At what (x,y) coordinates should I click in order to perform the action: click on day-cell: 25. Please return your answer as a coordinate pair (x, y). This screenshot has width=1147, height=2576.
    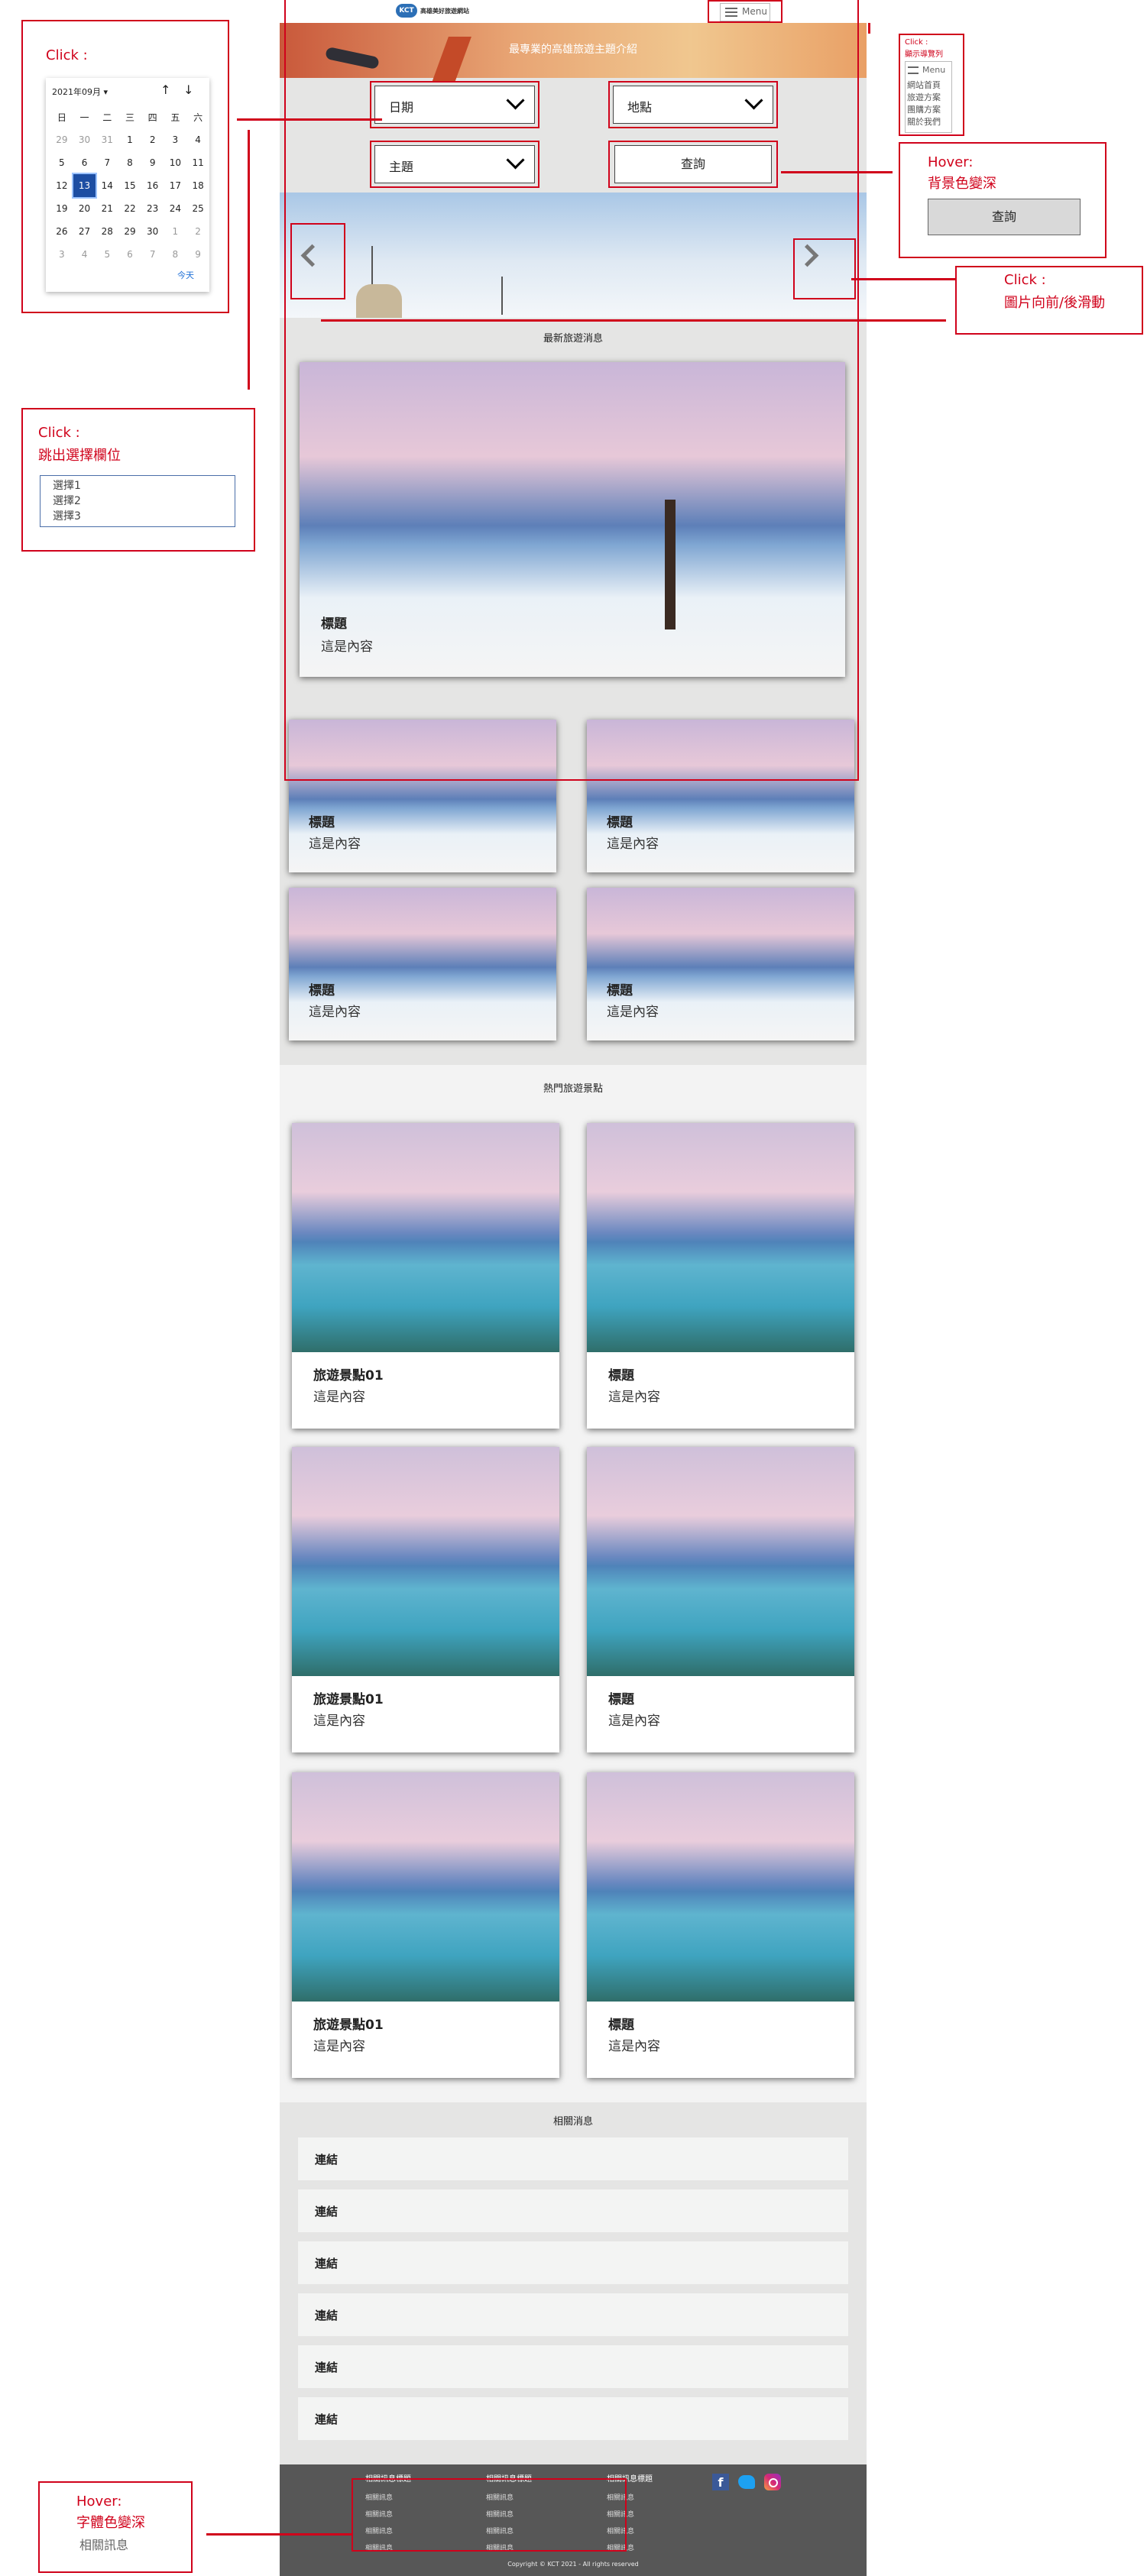
    Looking at the image, I should click on (197, 208).